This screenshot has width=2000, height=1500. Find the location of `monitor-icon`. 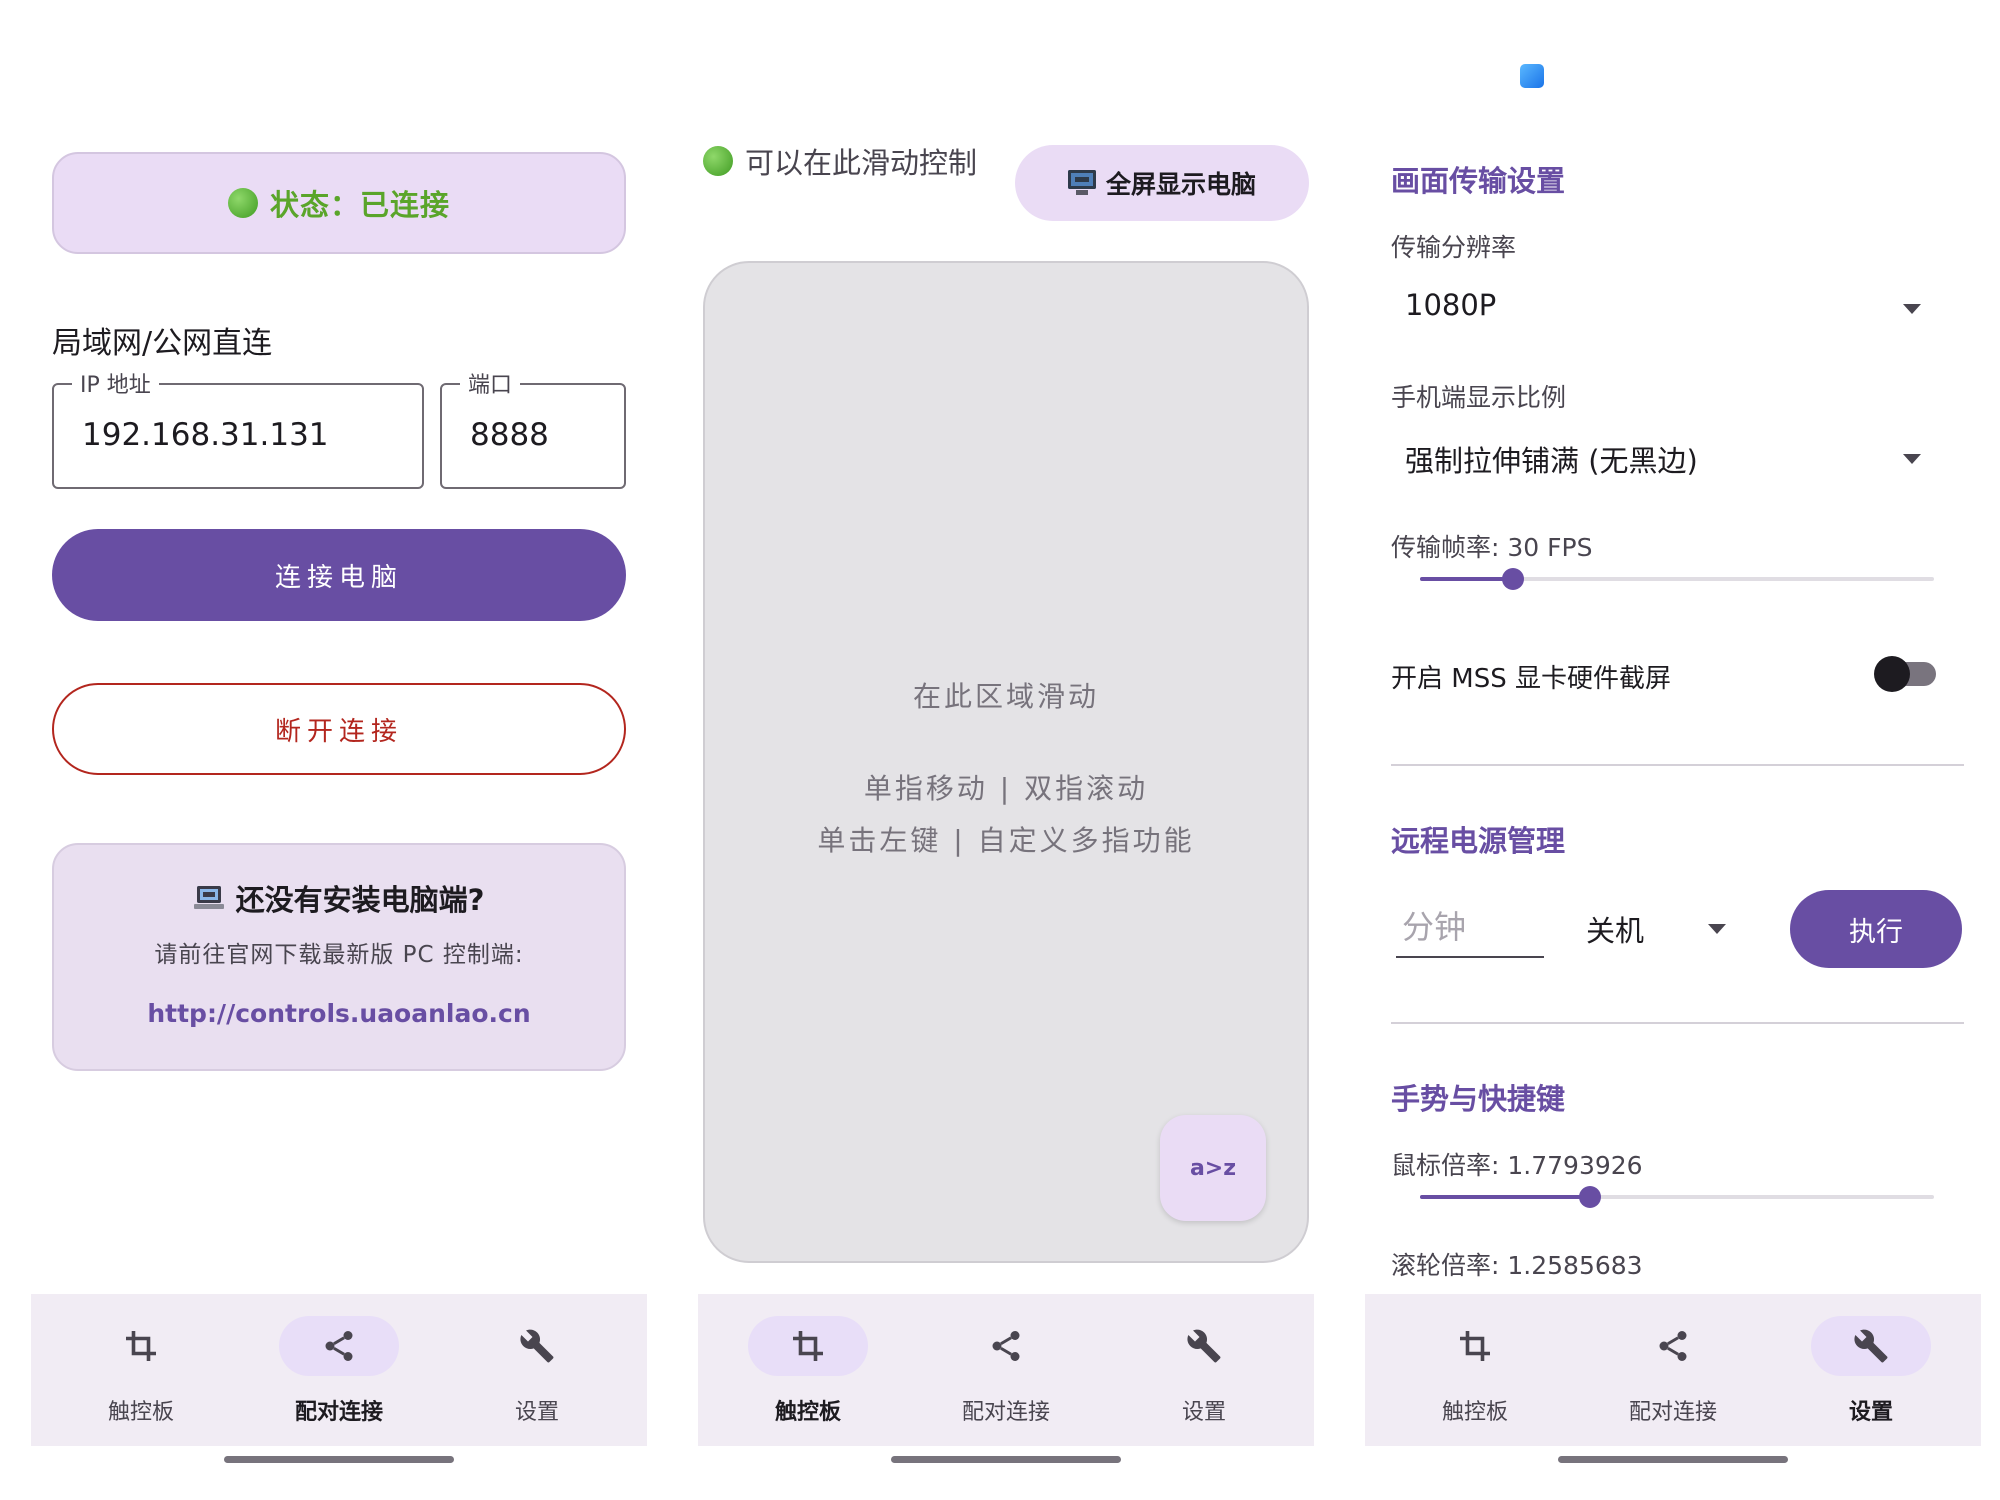

monitor-icon is located at coordinates (1081, 183).